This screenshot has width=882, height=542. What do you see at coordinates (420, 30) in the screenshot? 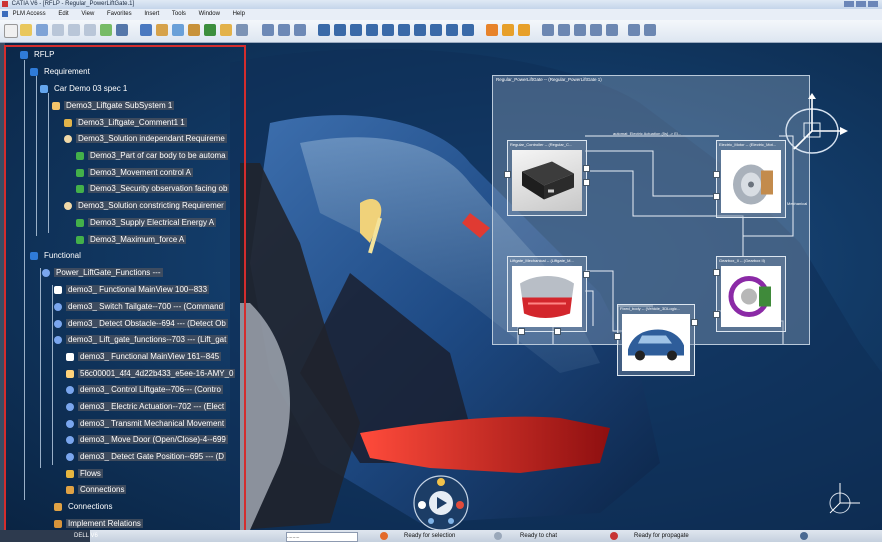
I see `iso-view-icon` at bounding box center [420, 30].